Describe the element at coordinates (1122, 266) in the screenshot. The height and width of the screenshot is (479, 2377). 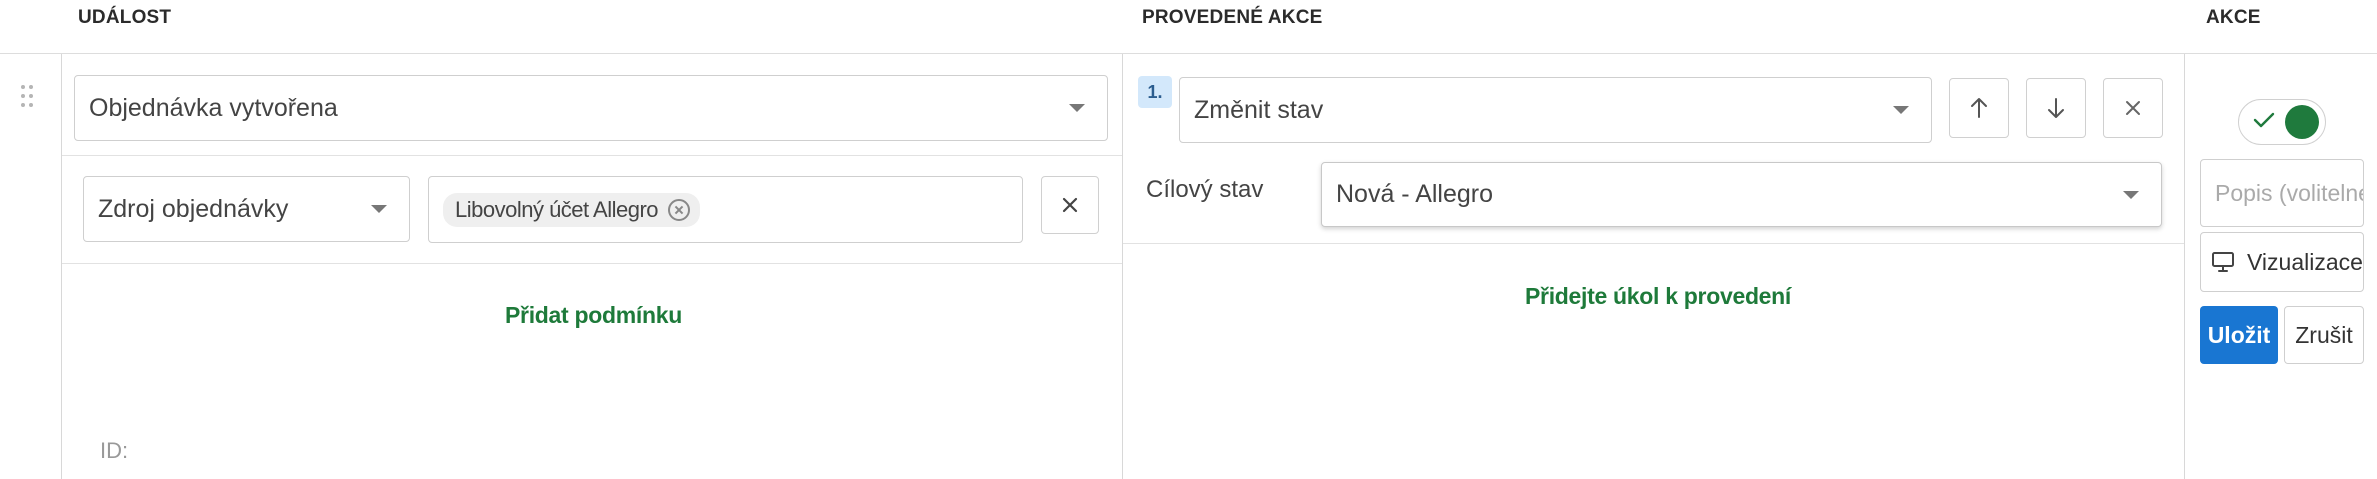
I see `event-column-divider` at that location.